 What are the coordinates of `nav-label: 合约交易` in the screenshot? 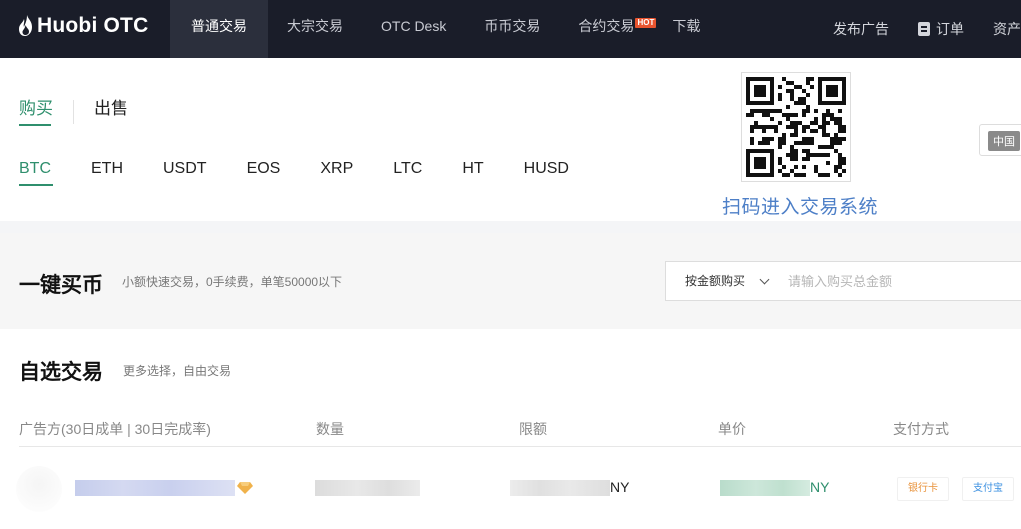 It's located at (606, 26).